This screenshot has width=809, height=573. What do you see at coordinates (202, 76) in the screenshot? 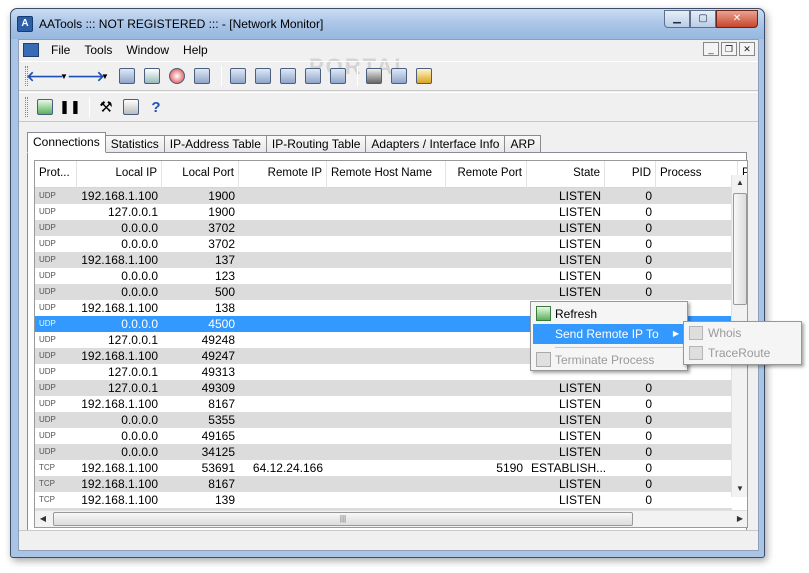
I see `list-tool-icon` at bounding box center [202, 76].